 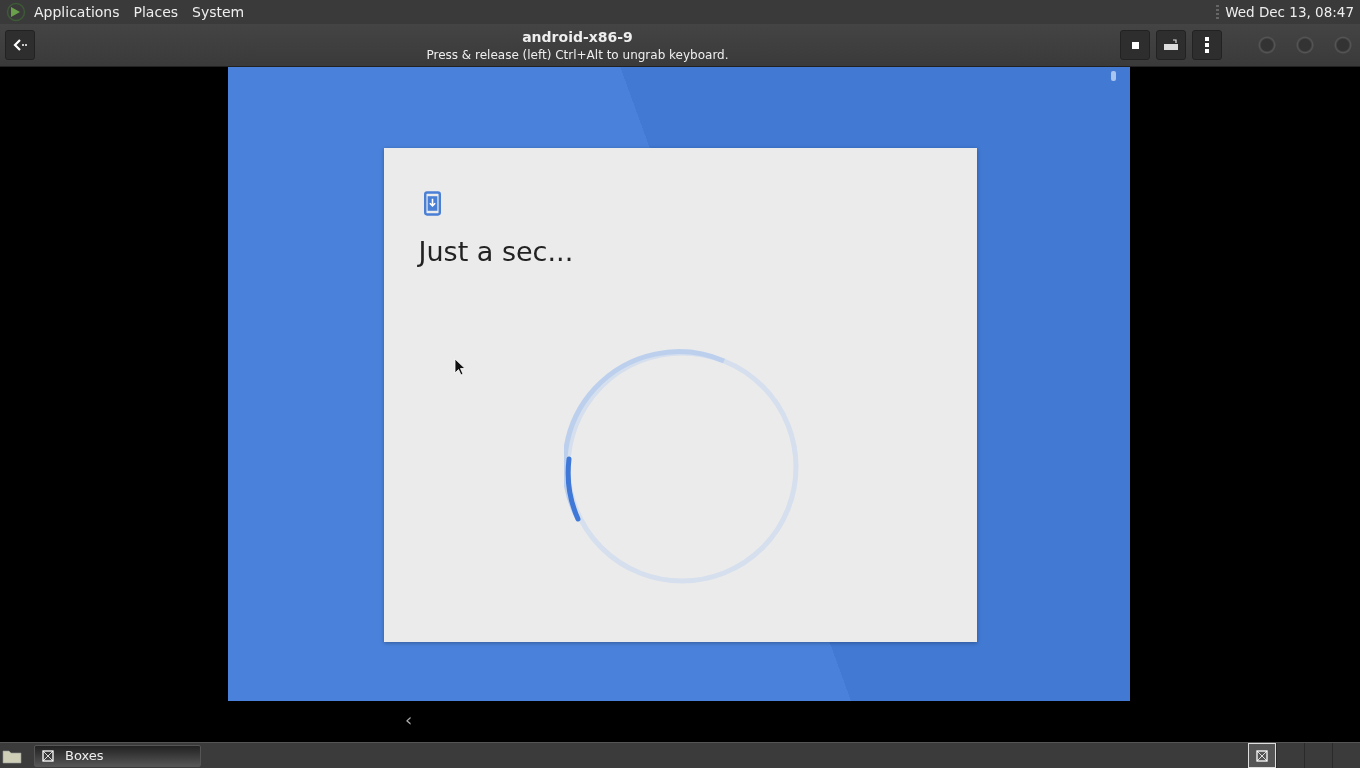 I want to click on panel-menu: System, so click(x=218, y=12).